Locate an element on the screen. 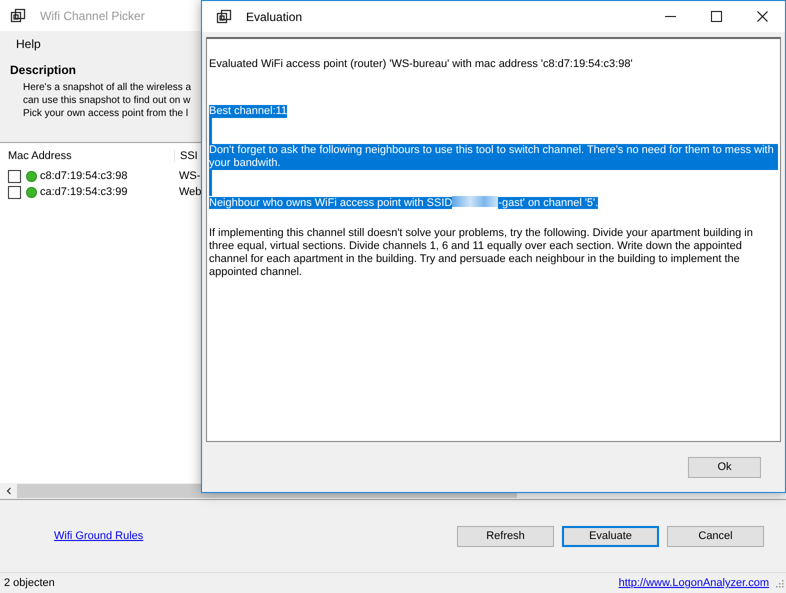  button: Refresh is located at coordinates (505, 536).